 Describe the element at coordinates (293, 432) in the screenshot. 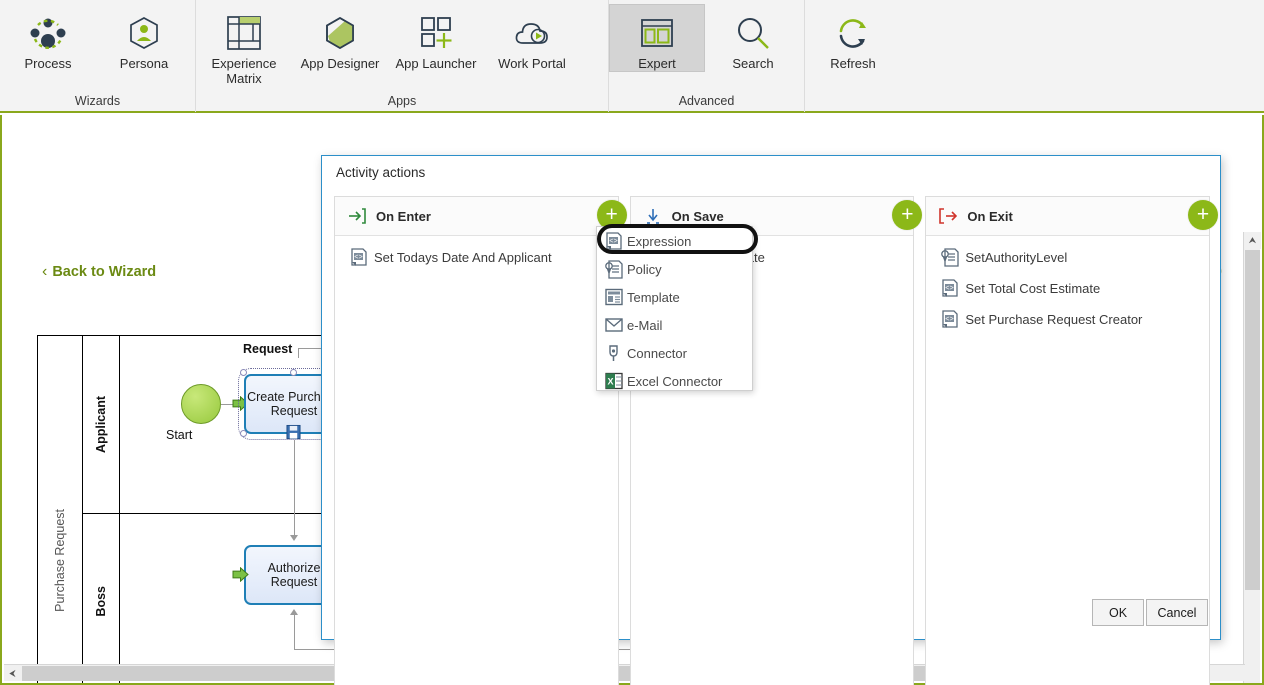

I see `save-badge-icon` at that location.